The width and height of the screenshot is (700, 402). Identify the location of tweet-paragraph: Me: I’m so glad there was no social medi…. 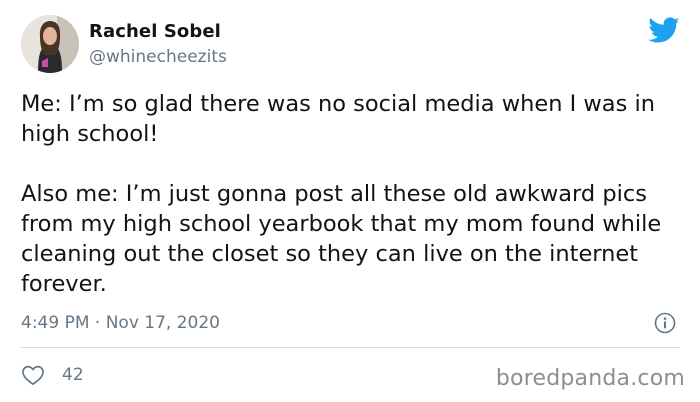
(338, 119).